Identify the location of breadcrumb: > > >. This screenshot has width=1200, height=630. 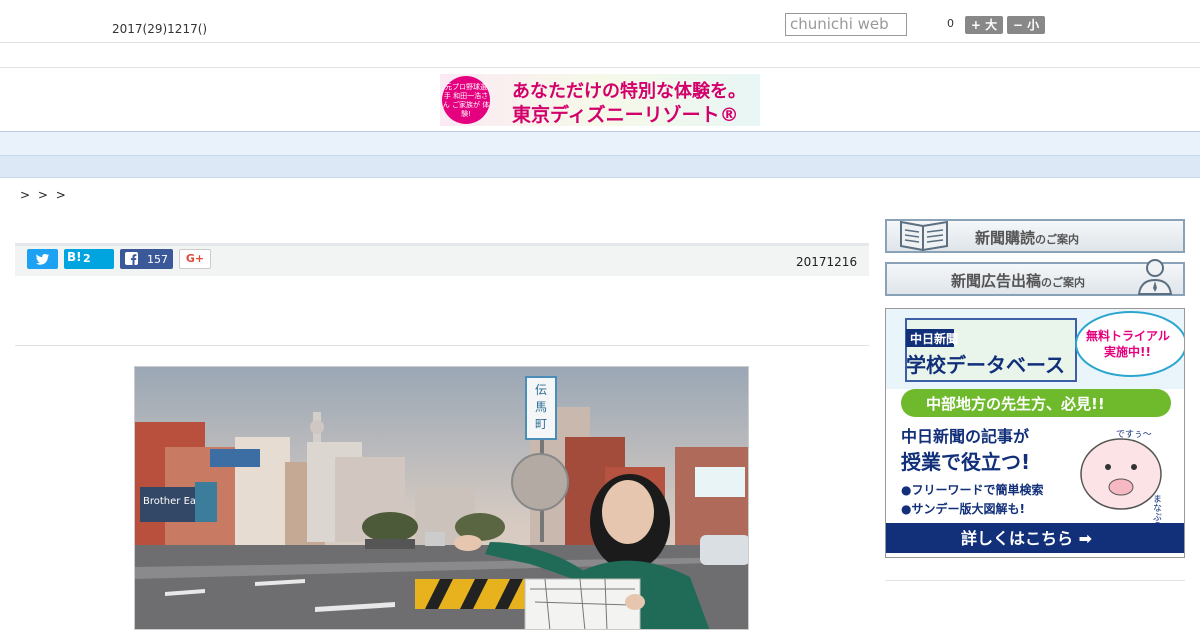
(44, 195).